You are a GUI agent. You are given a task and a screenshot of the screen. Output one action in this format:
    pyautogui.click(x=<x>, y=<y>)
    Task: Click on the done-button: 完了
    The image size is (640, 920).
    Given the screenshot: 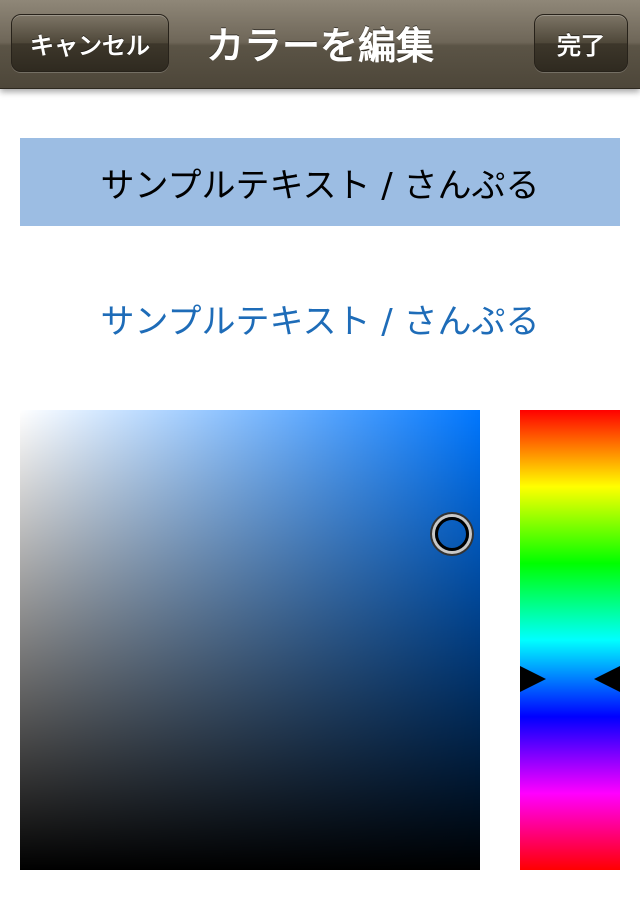 What is the action you would take?
    pyautogui.click(x=581, y=43)
    